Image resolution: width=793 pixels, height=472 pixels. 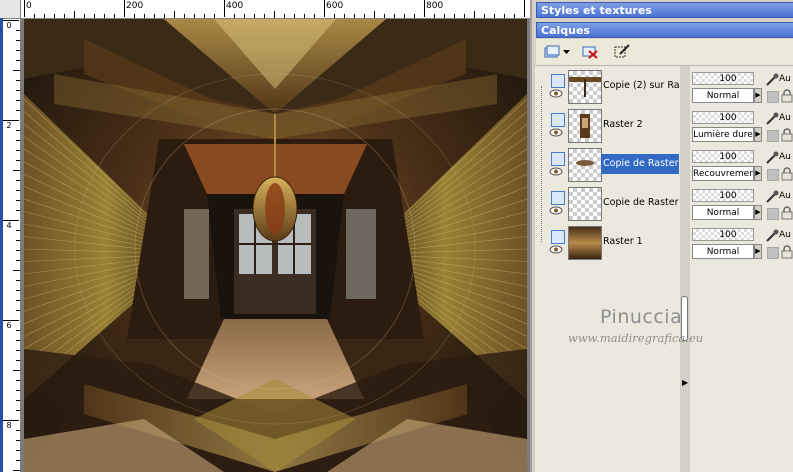 What do you see at coordinates (723, 134) in the screenshot?
I see `blend-mode-select: Lumière dure` at bounding box center [723, 134].